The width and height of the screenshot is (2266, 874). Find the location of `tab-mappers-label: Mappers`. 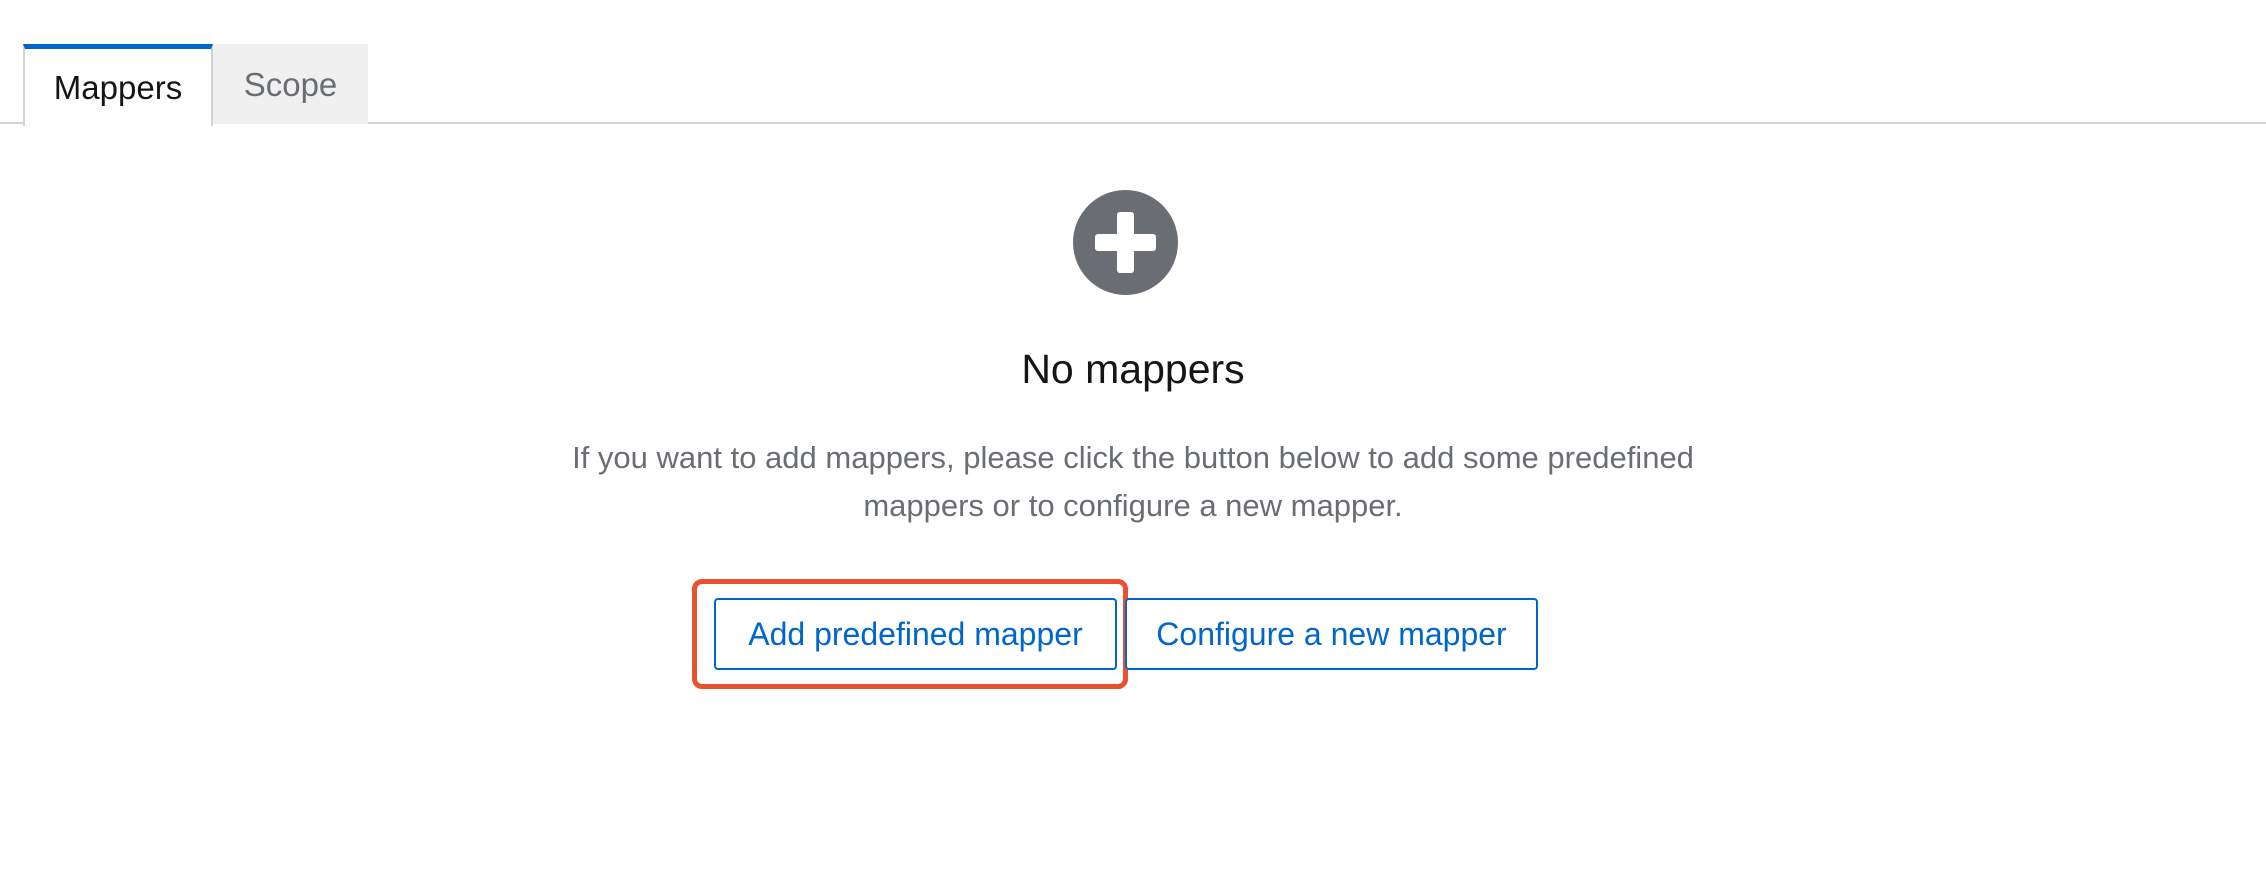

tab-mappers-label: Mappers is located at coordinates (118, 87).